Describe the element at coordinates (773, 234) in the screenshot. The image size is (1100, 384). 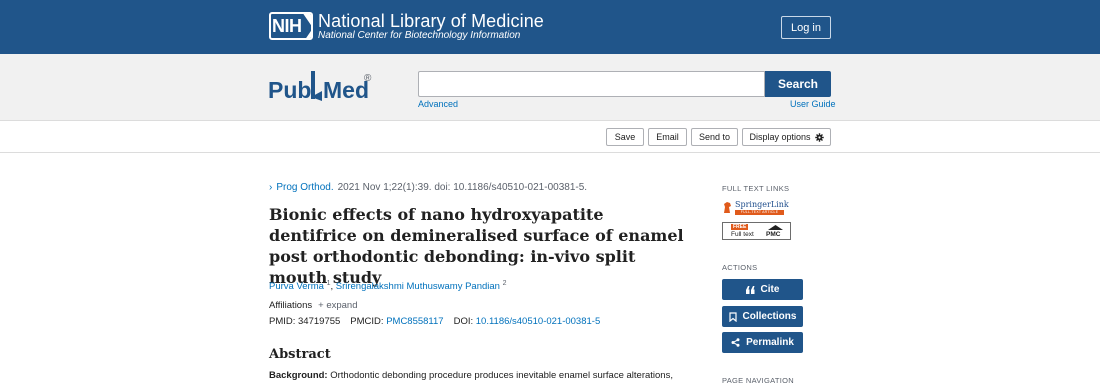
I see `pmc-label: PMC` at that location.